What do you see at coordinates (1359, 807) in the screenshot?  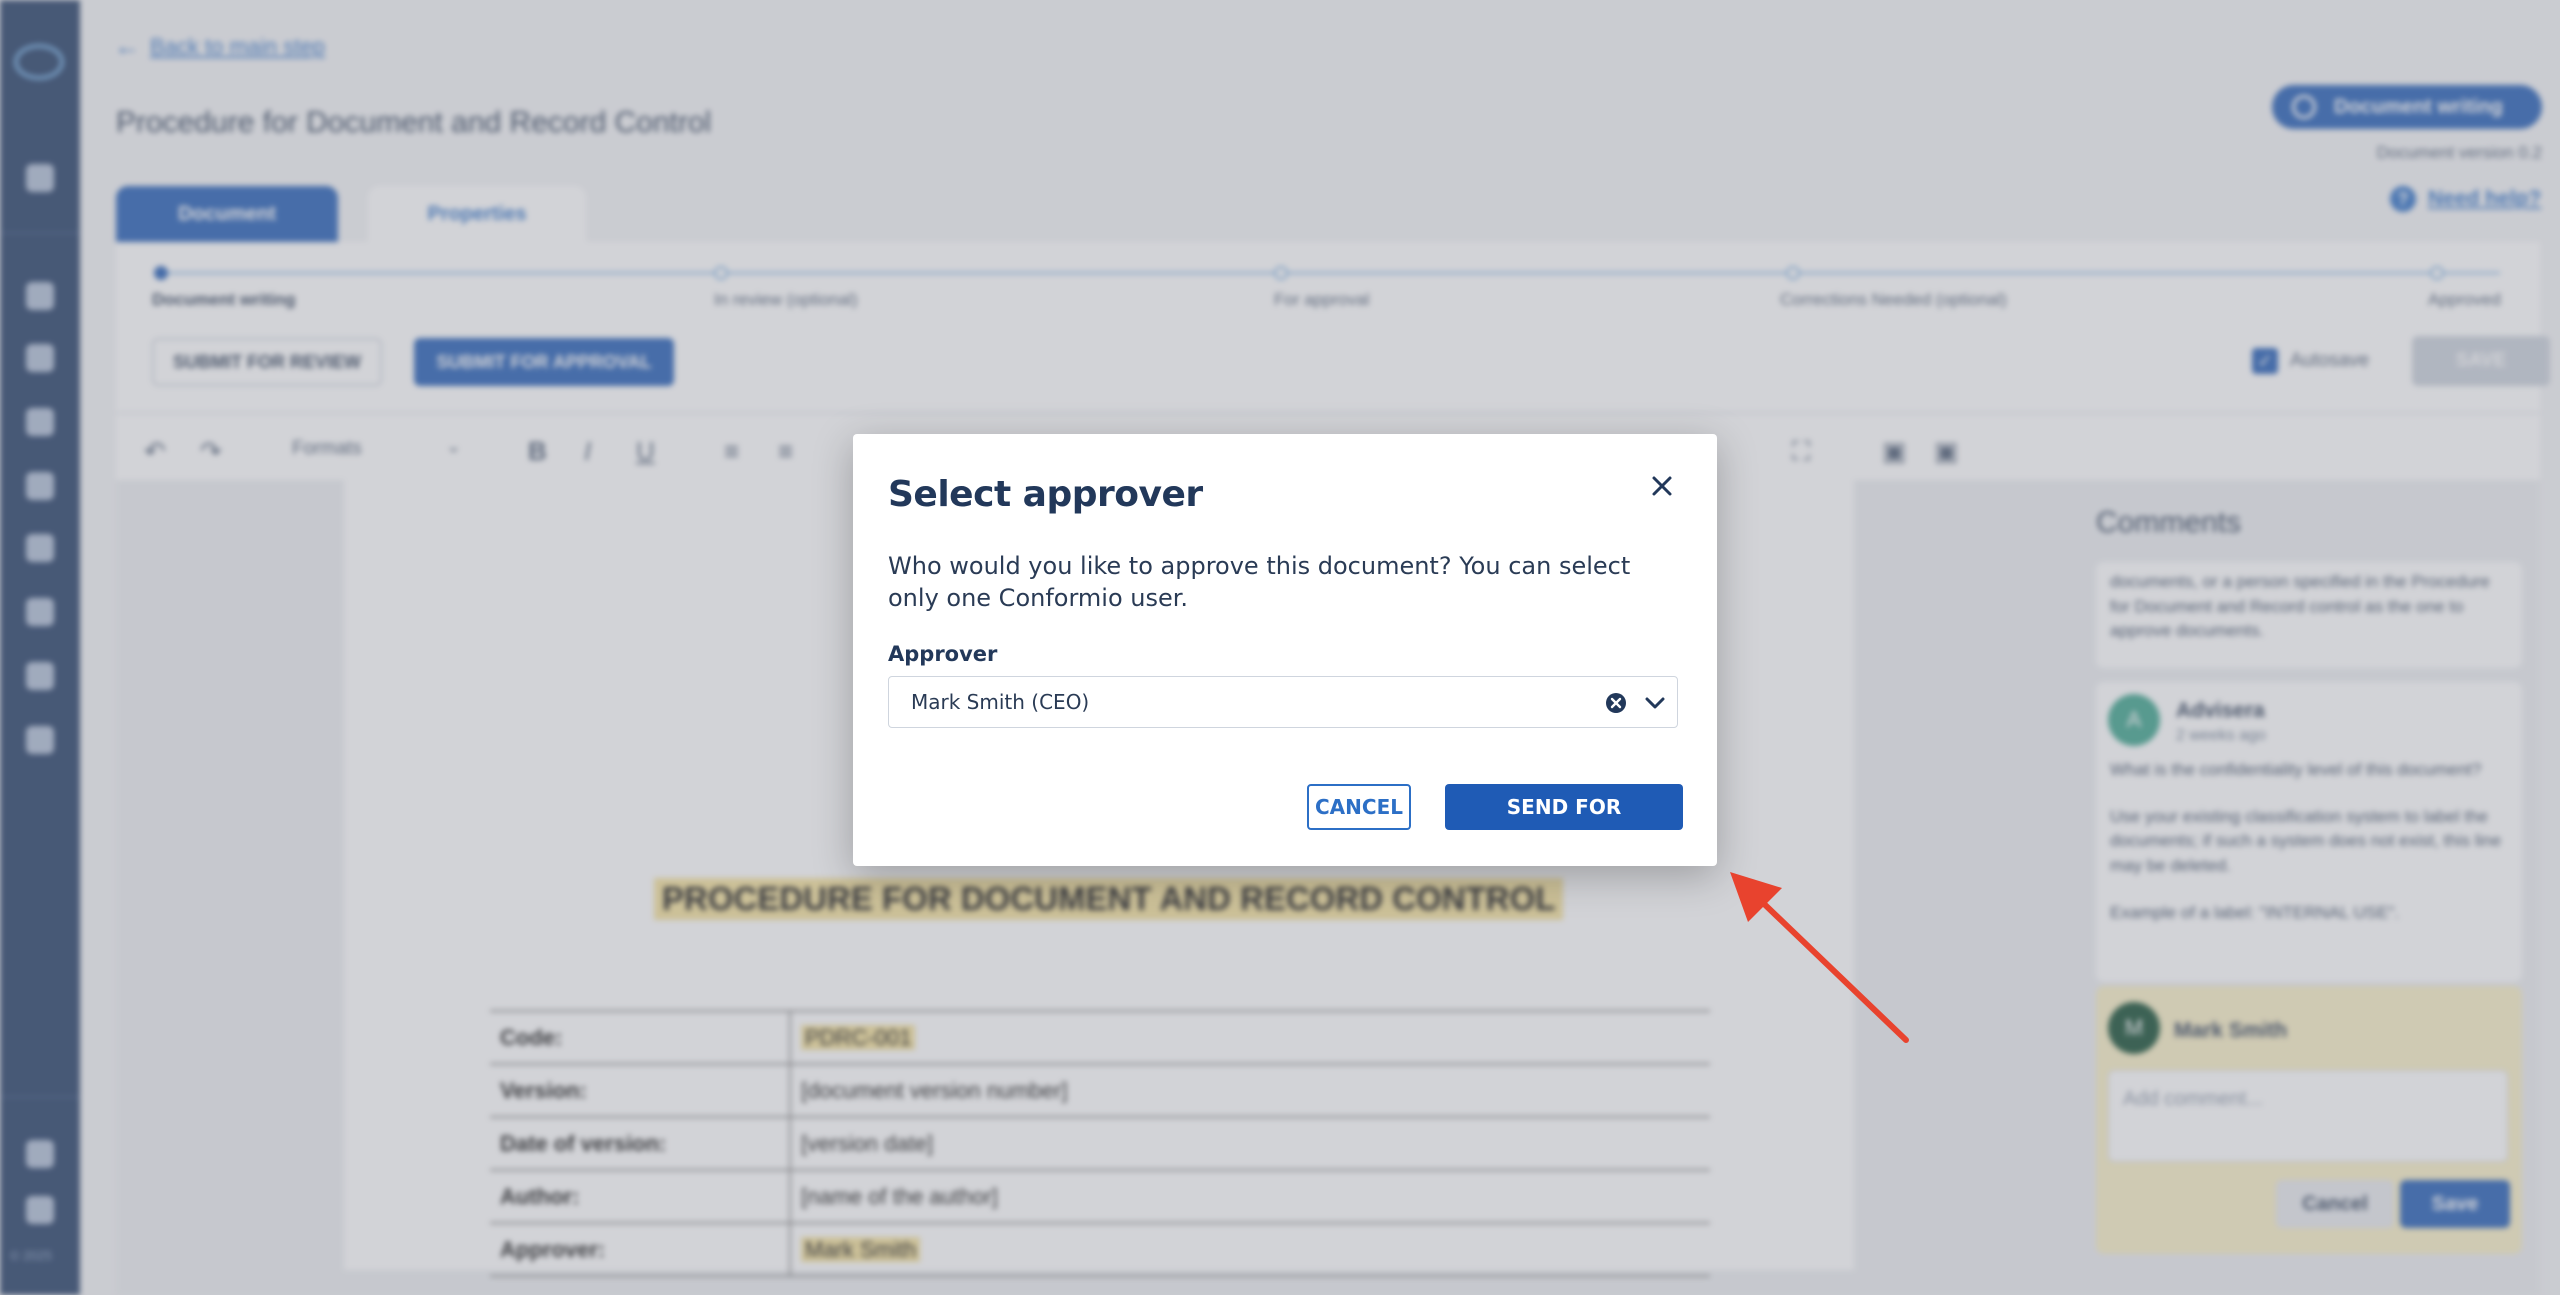 I see `cancel-button: CANCEL` at bounding box center [1359, 807].